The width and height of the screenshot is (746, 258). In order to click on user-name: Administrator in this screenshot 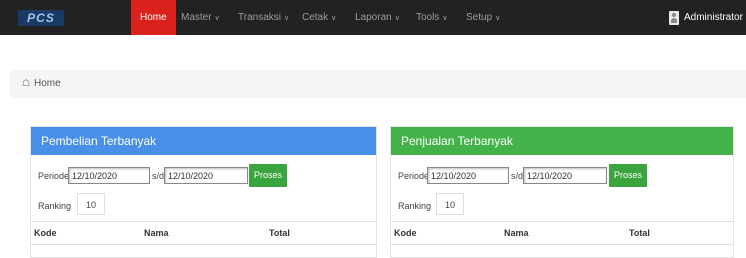, I will do `click(713, 17)`.